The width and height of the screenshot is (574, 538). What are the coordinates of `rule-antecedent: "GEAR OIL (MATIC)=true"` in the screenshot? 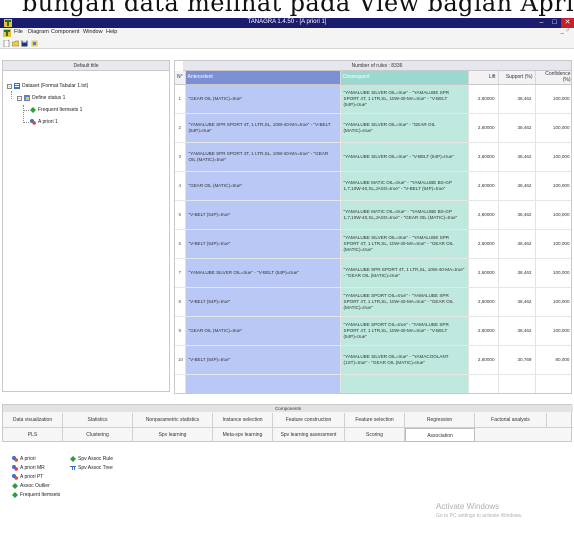 It's located at (263, 186).